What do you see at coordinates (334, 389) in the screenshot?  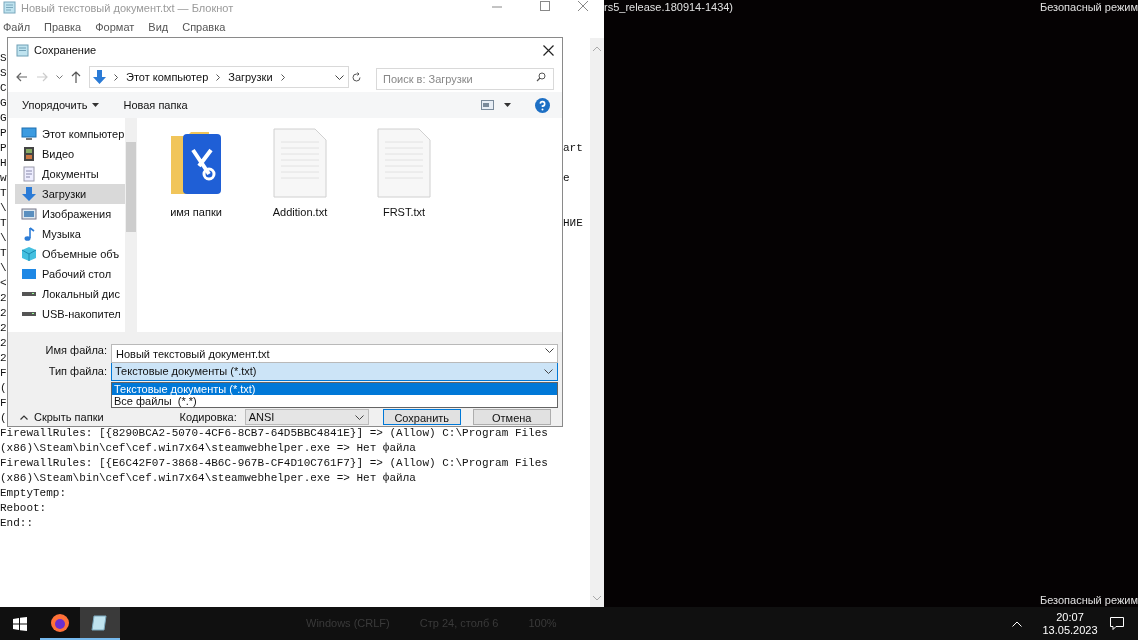 I see `dropdown-option: Текстовые документы (*.txt)` at bounding box center [334, 389].